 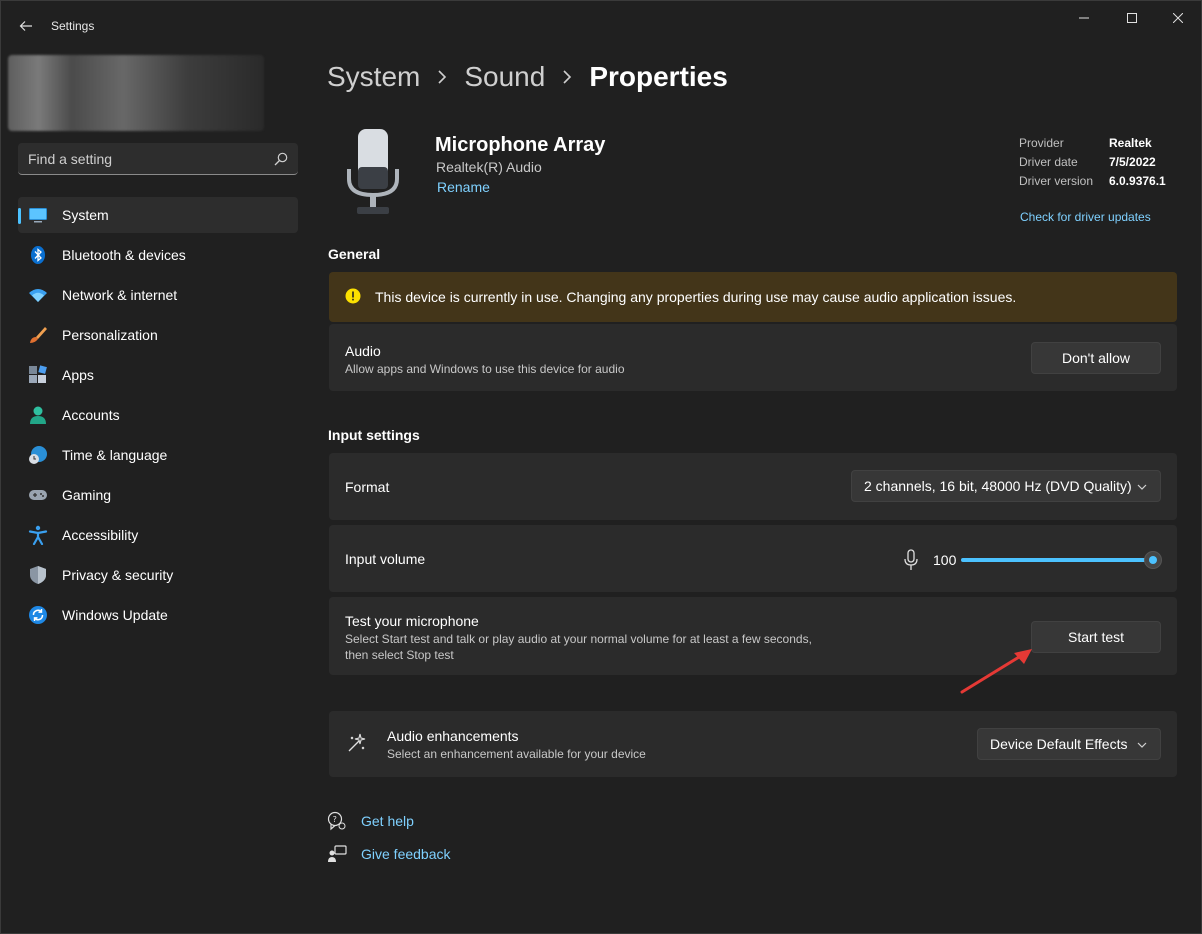 I want to click on audio-enhancements-value: Device Default Effects, so click(x=1059, y=744).